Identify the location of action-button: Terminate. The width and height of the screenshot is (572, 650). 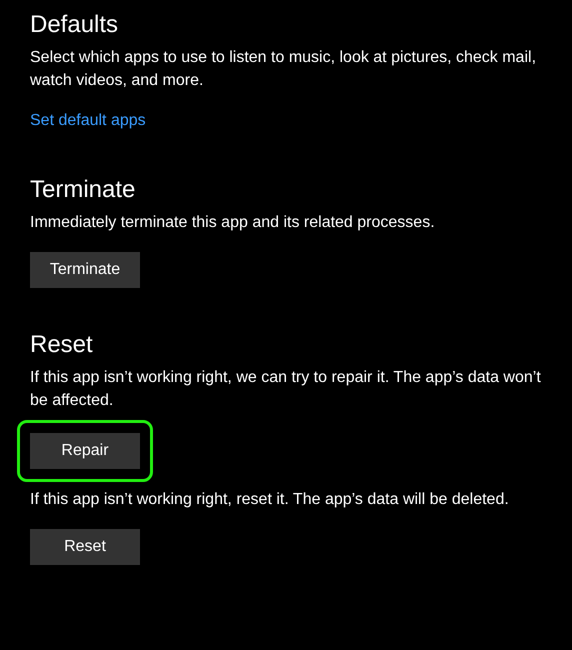
(85, 270).